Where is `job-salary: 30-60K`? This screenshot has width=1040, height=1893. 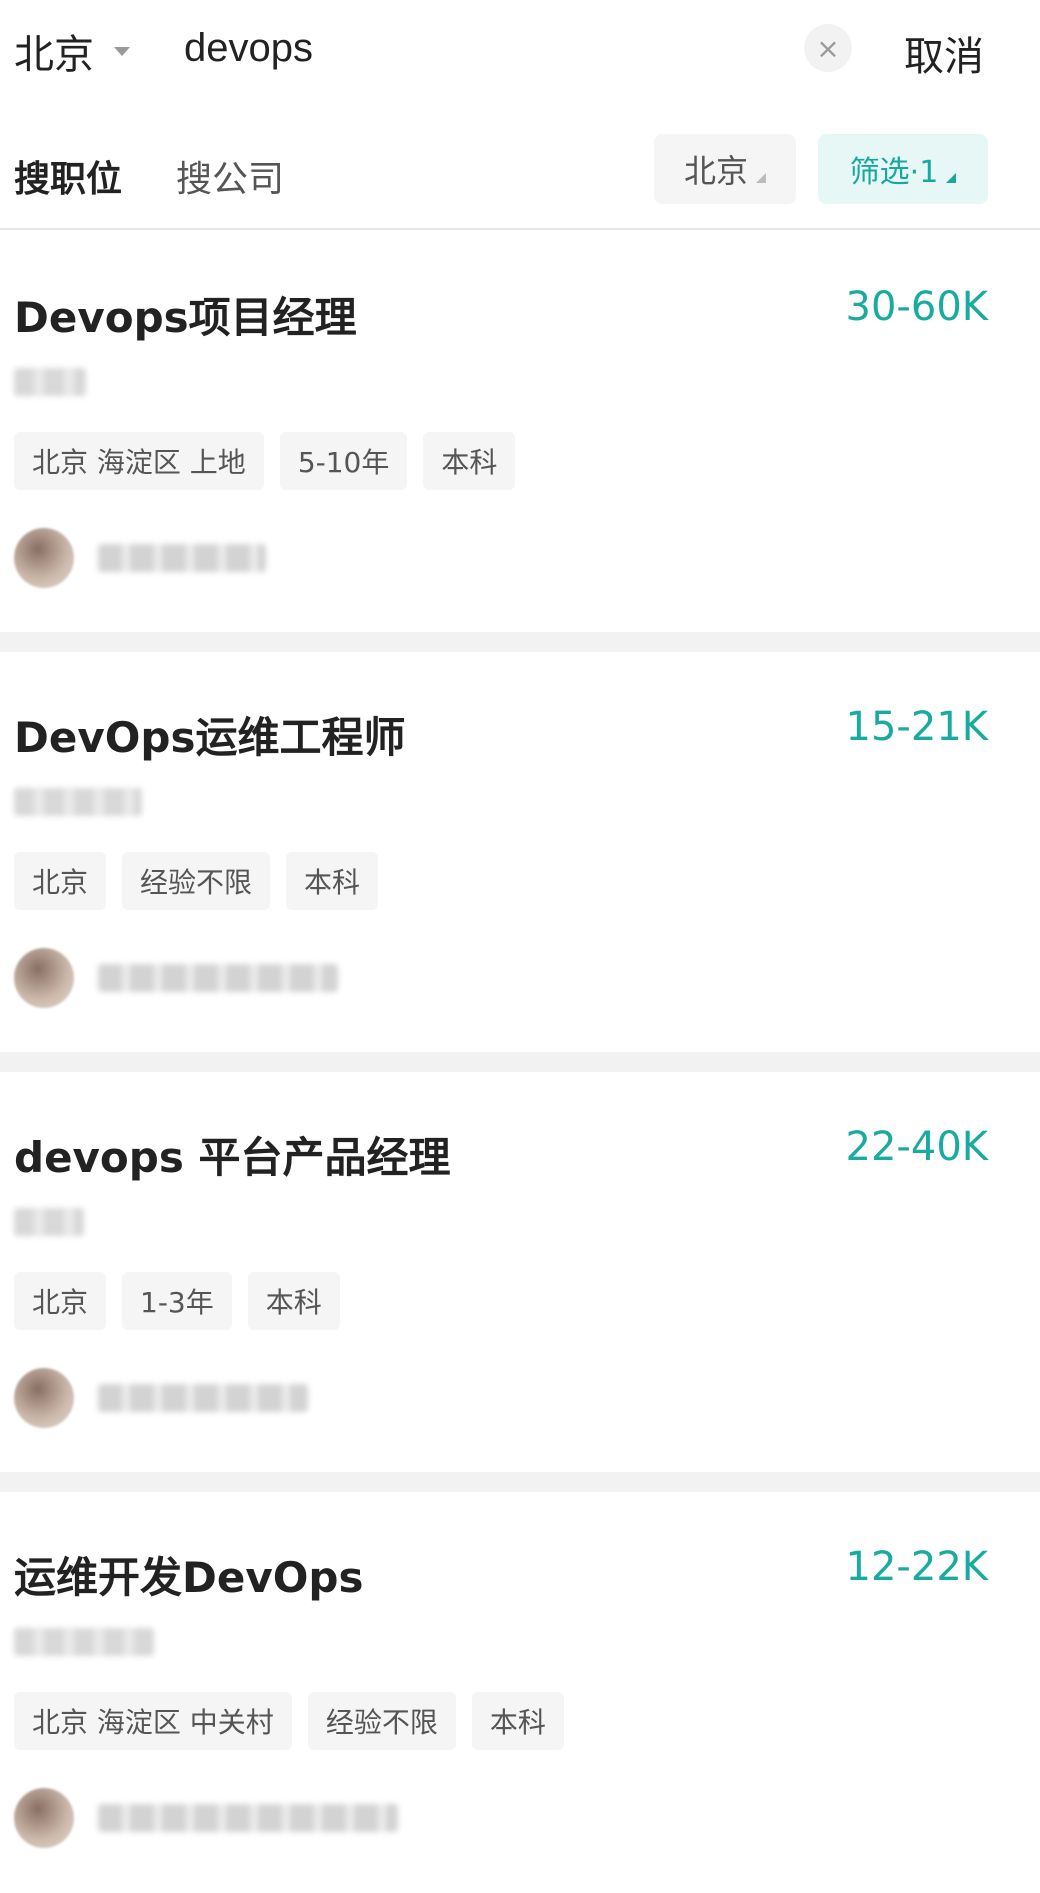 job-salary: 30-60K is located at coordinates (916, 307).